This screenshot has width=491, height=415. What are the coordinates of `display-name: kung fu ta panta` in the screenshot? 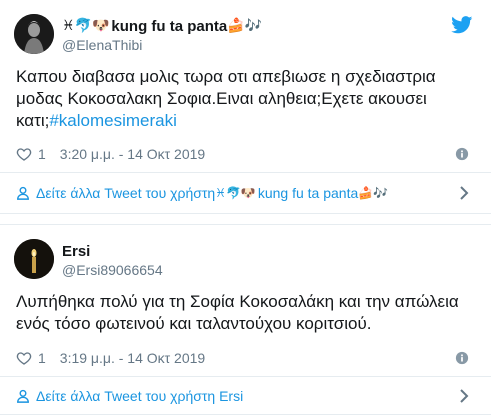 It's located at (169, 26).